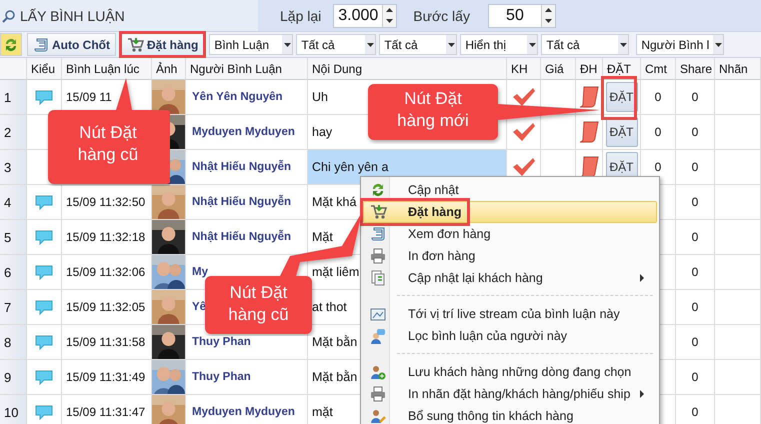  Describe the element at coordinates (510, 394) in the screenshot. I see `menu-item: In nhãn đặt hàng/khách hàng/phiếu ship` at that location.